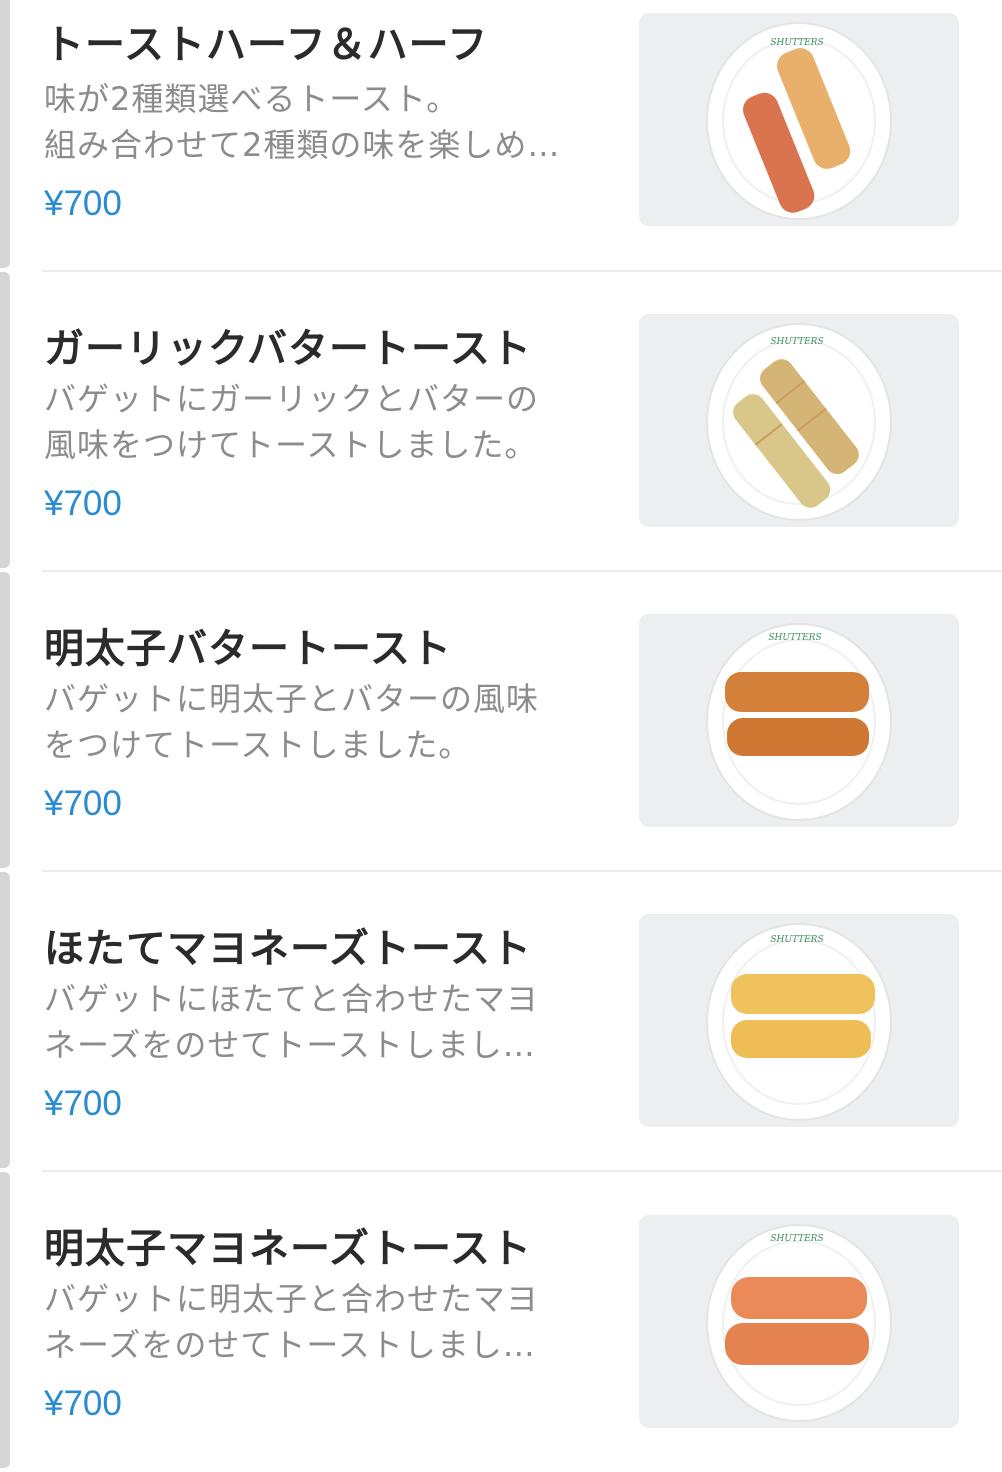  I want to click on item-description-line: バゲットに明太子と合わせたマヨ, so click(292, 1299).